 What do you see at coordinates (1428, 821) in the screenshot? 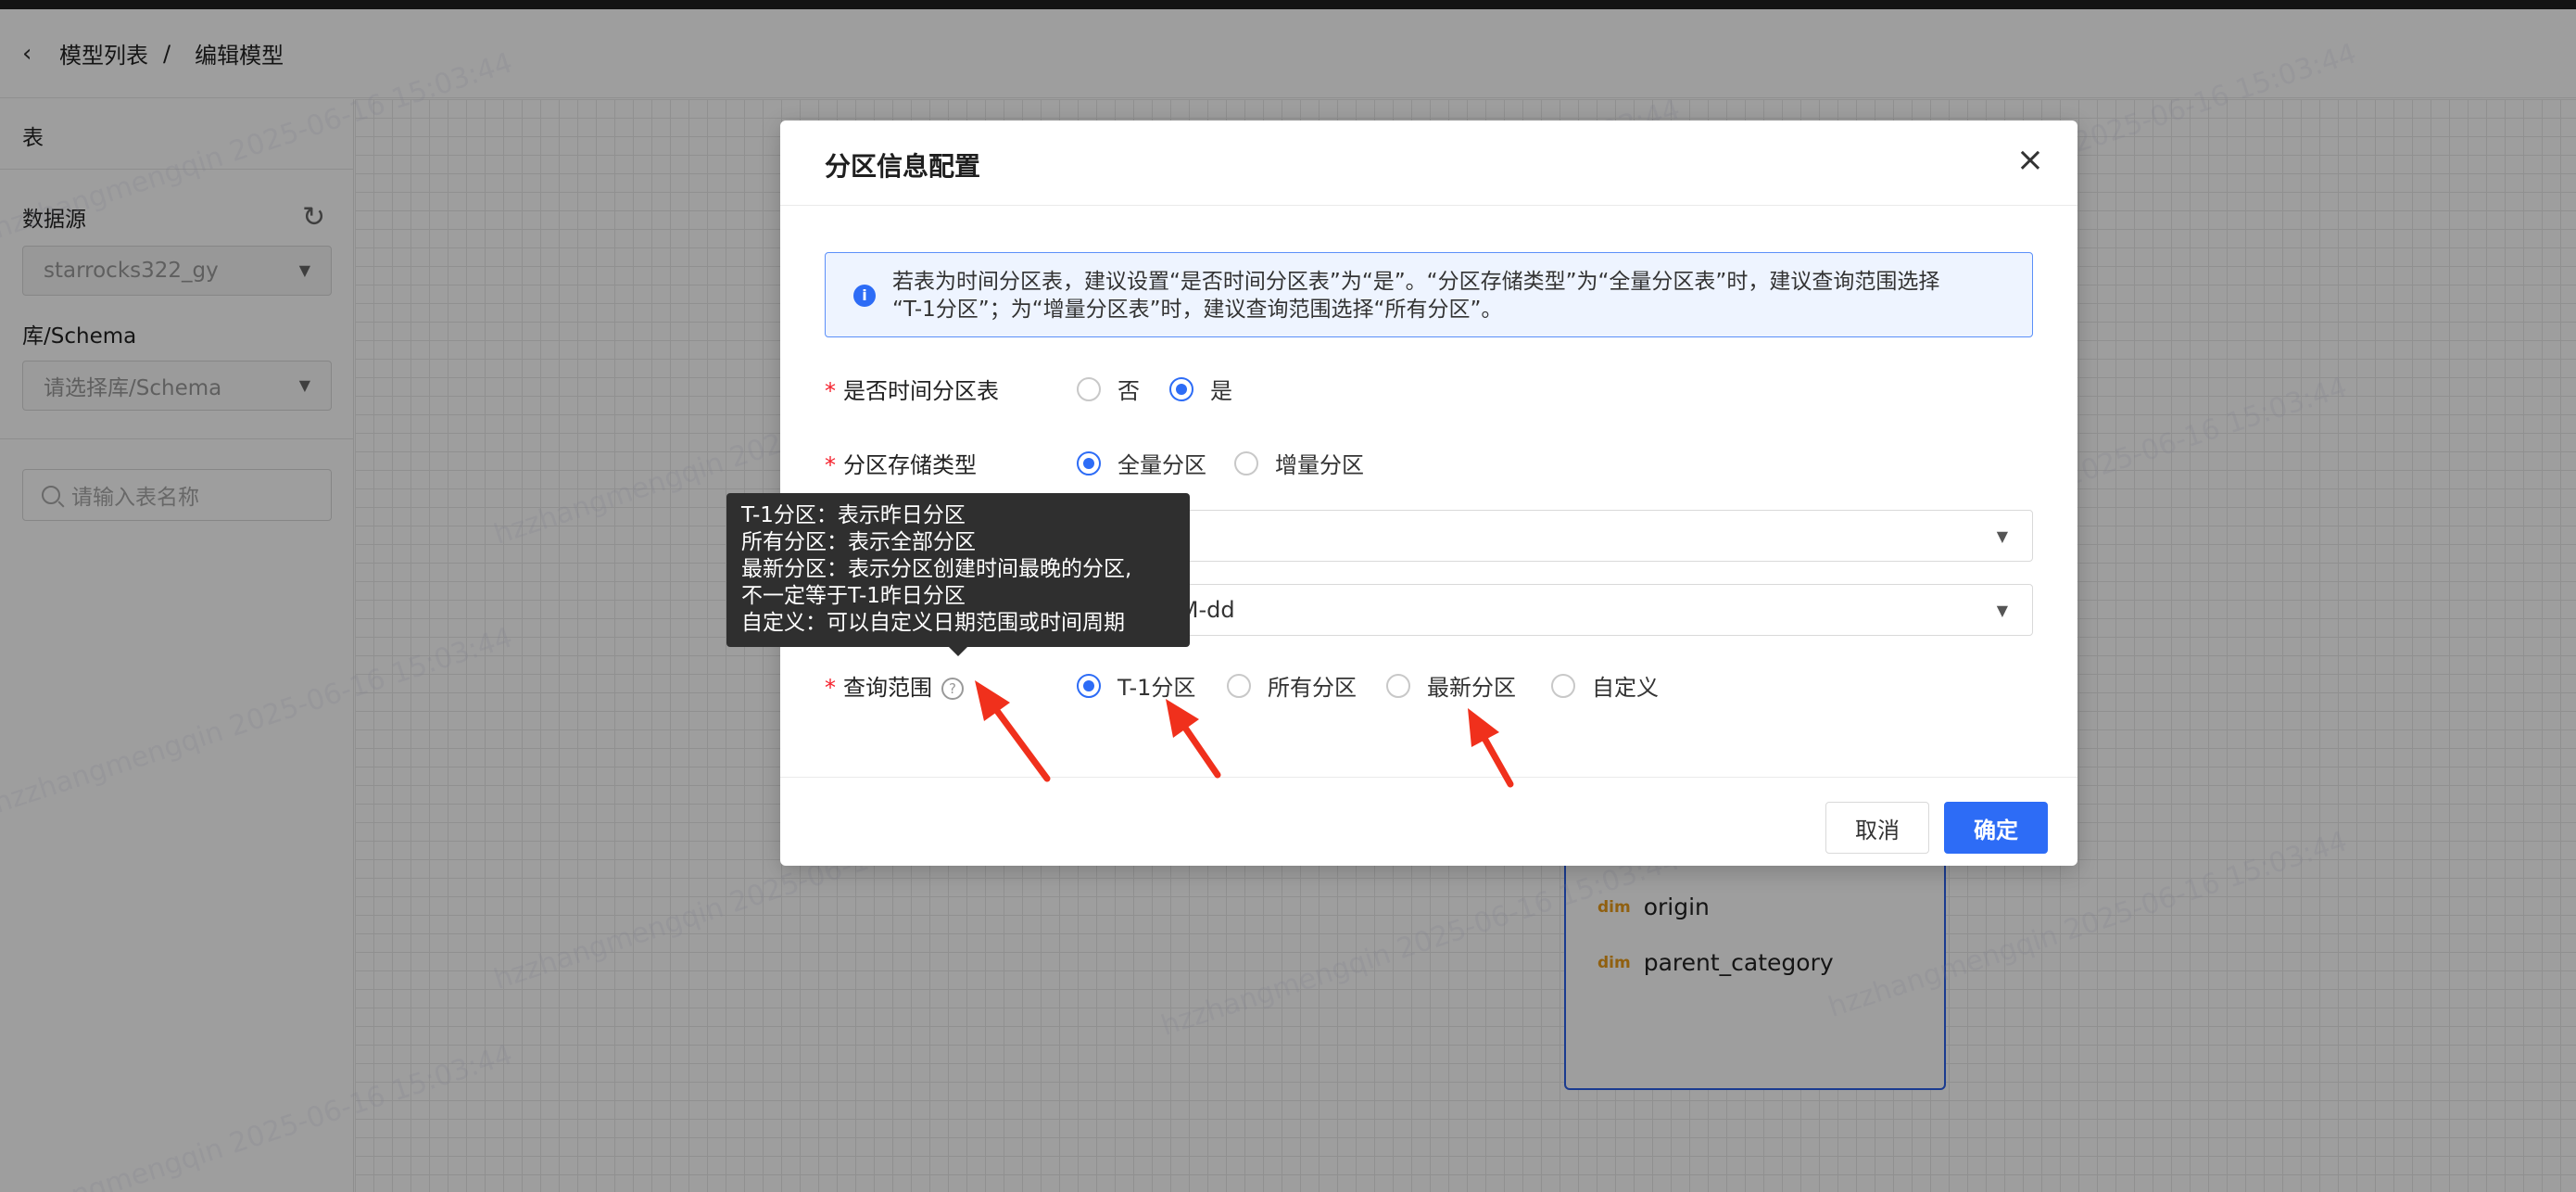
I see `dialog-footer: 取消 确定` at bounding box center [1428, 821].